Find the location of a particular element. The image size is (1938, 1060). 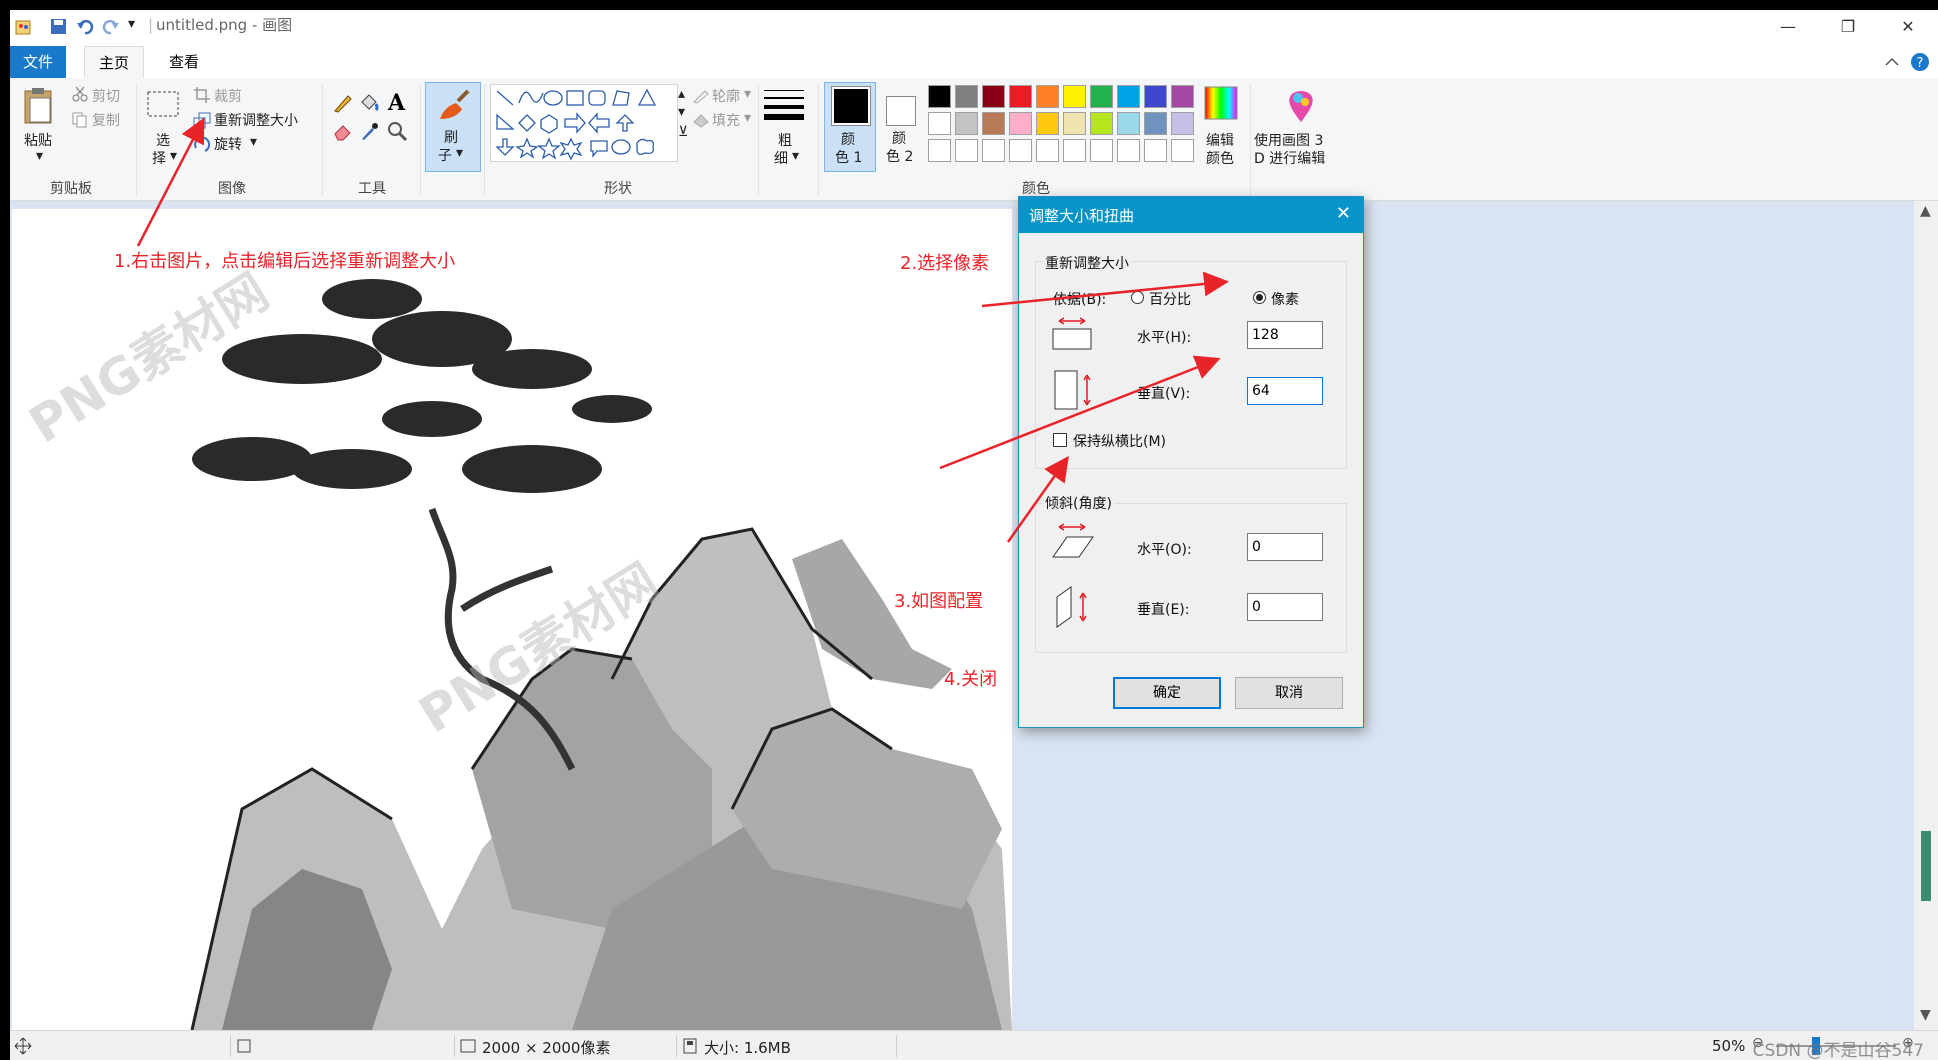

rotate-button: 旋转 is located at coordinates (228, 144).